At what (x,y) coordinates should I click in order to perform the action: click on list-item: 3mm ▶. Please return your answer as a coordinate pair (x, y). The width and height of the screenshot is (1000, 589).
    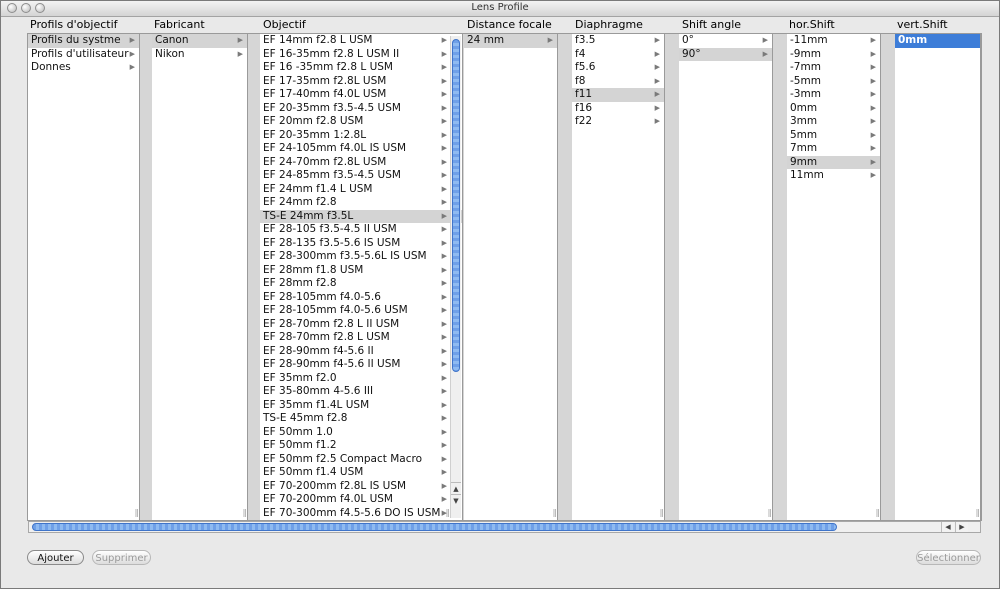
    Looking at the image, I should click on (833, 122).